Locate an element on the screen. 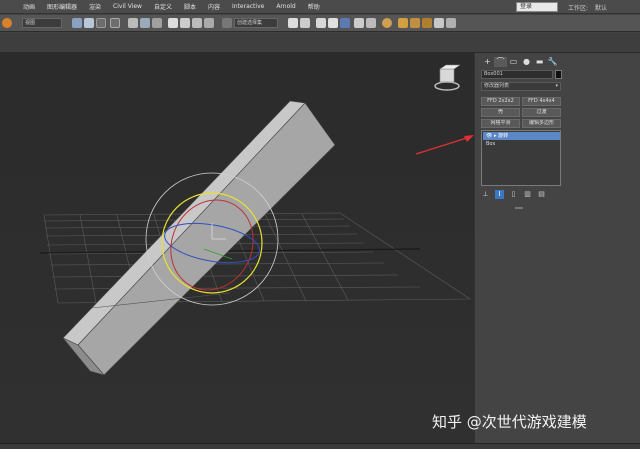 This screenshot has width=640, height=449. percent-snap-icon is located at coordinates (197, 23).